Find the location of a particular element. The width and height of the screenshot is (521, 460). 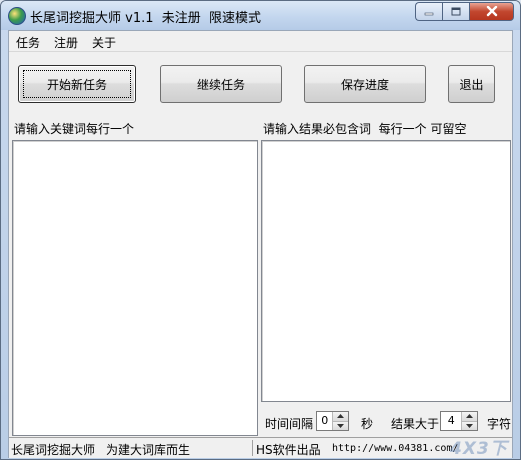

result-length-label: 结果大于 is located at coordinates (415, 424).